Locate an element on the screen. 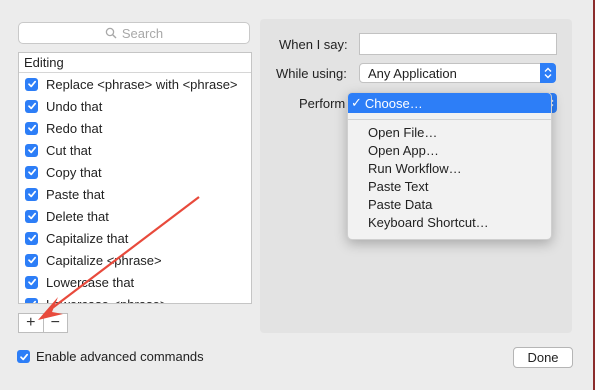  command-row: Lowercase <phrase> is located at coordinates (135, 298).